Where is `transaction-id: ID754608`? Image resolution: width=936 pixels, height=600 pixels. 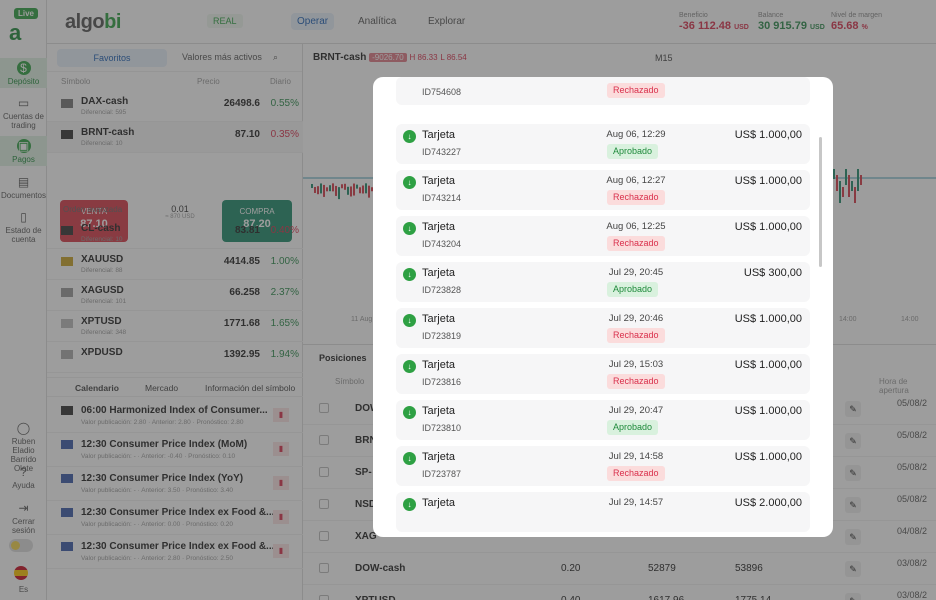 transaction-id: ID754608 is located at coordinates (442, 92).